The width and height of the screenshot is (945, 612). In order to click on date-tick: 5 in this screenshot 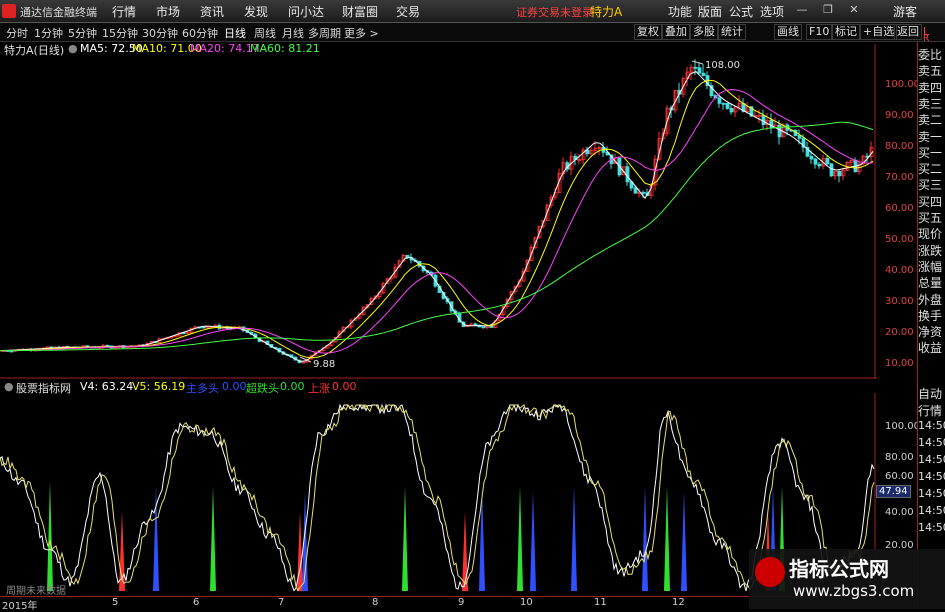, I will do `click(115, 602)`.